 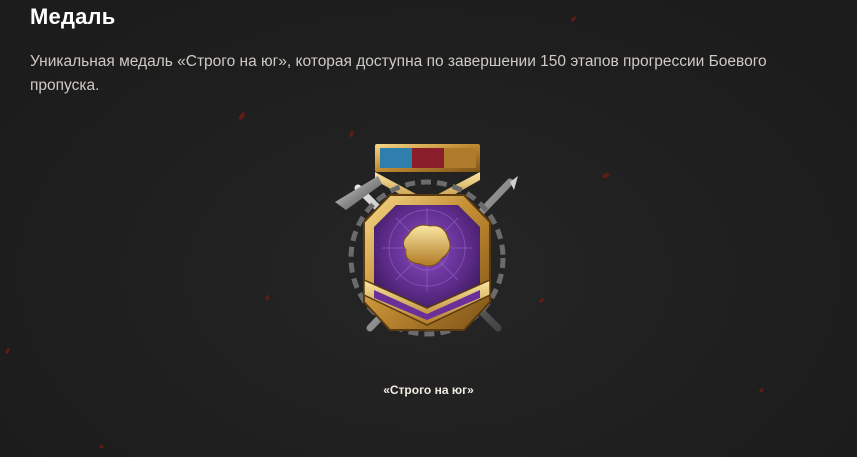 I want to click on medal-strictly-south-icon, so click(x=426, y=240).